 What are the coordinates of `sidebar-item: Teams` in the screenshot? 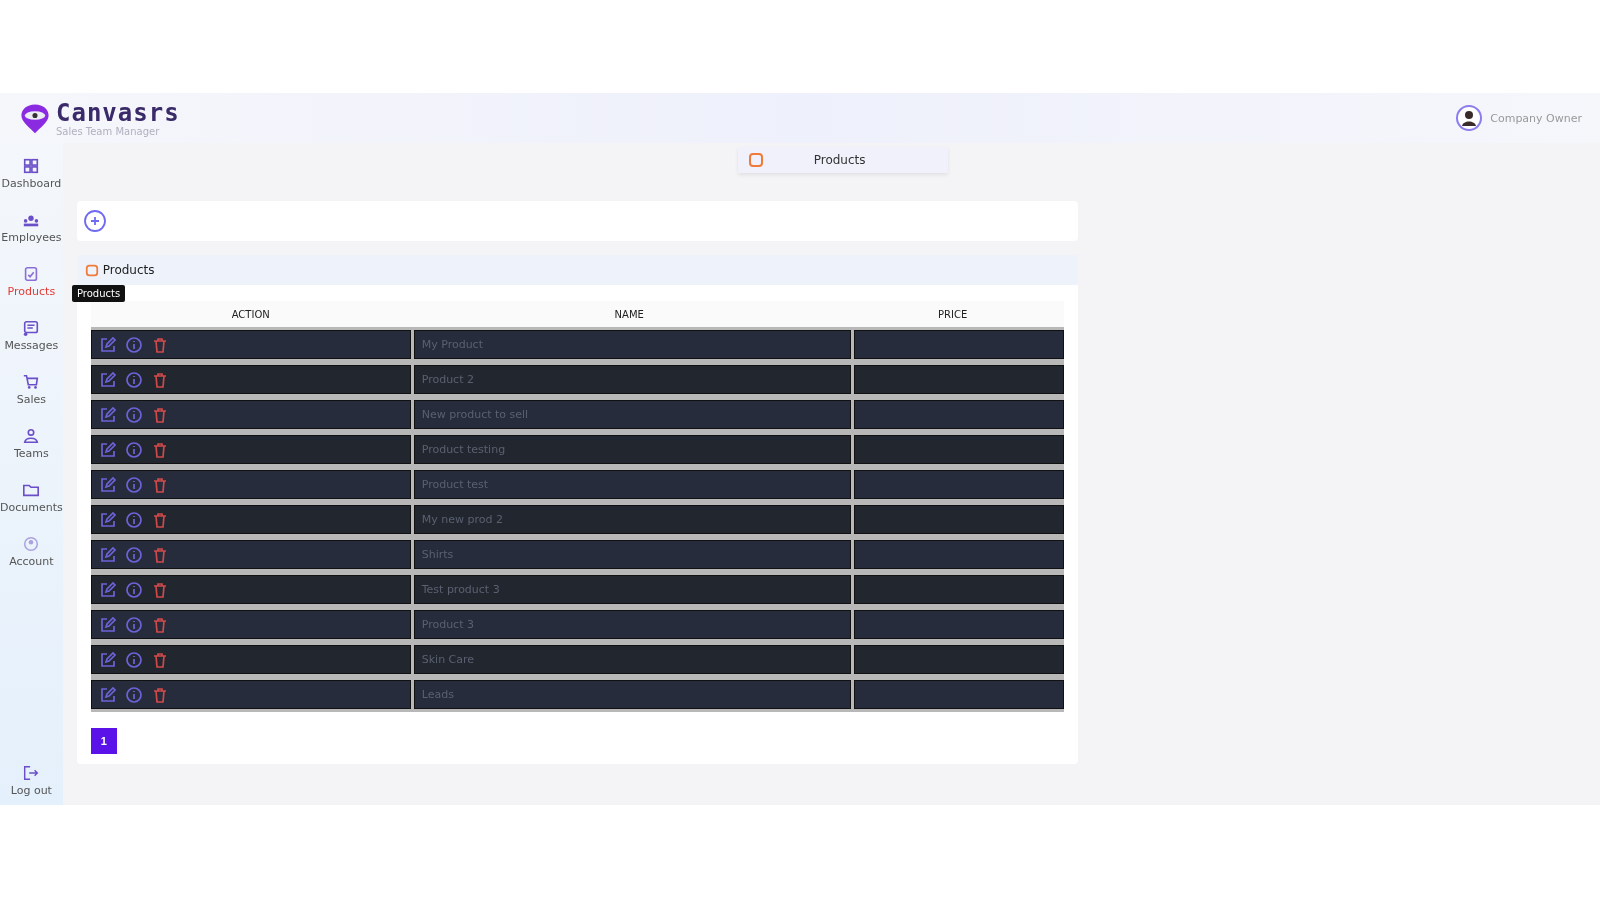 It's located at (31, 443).